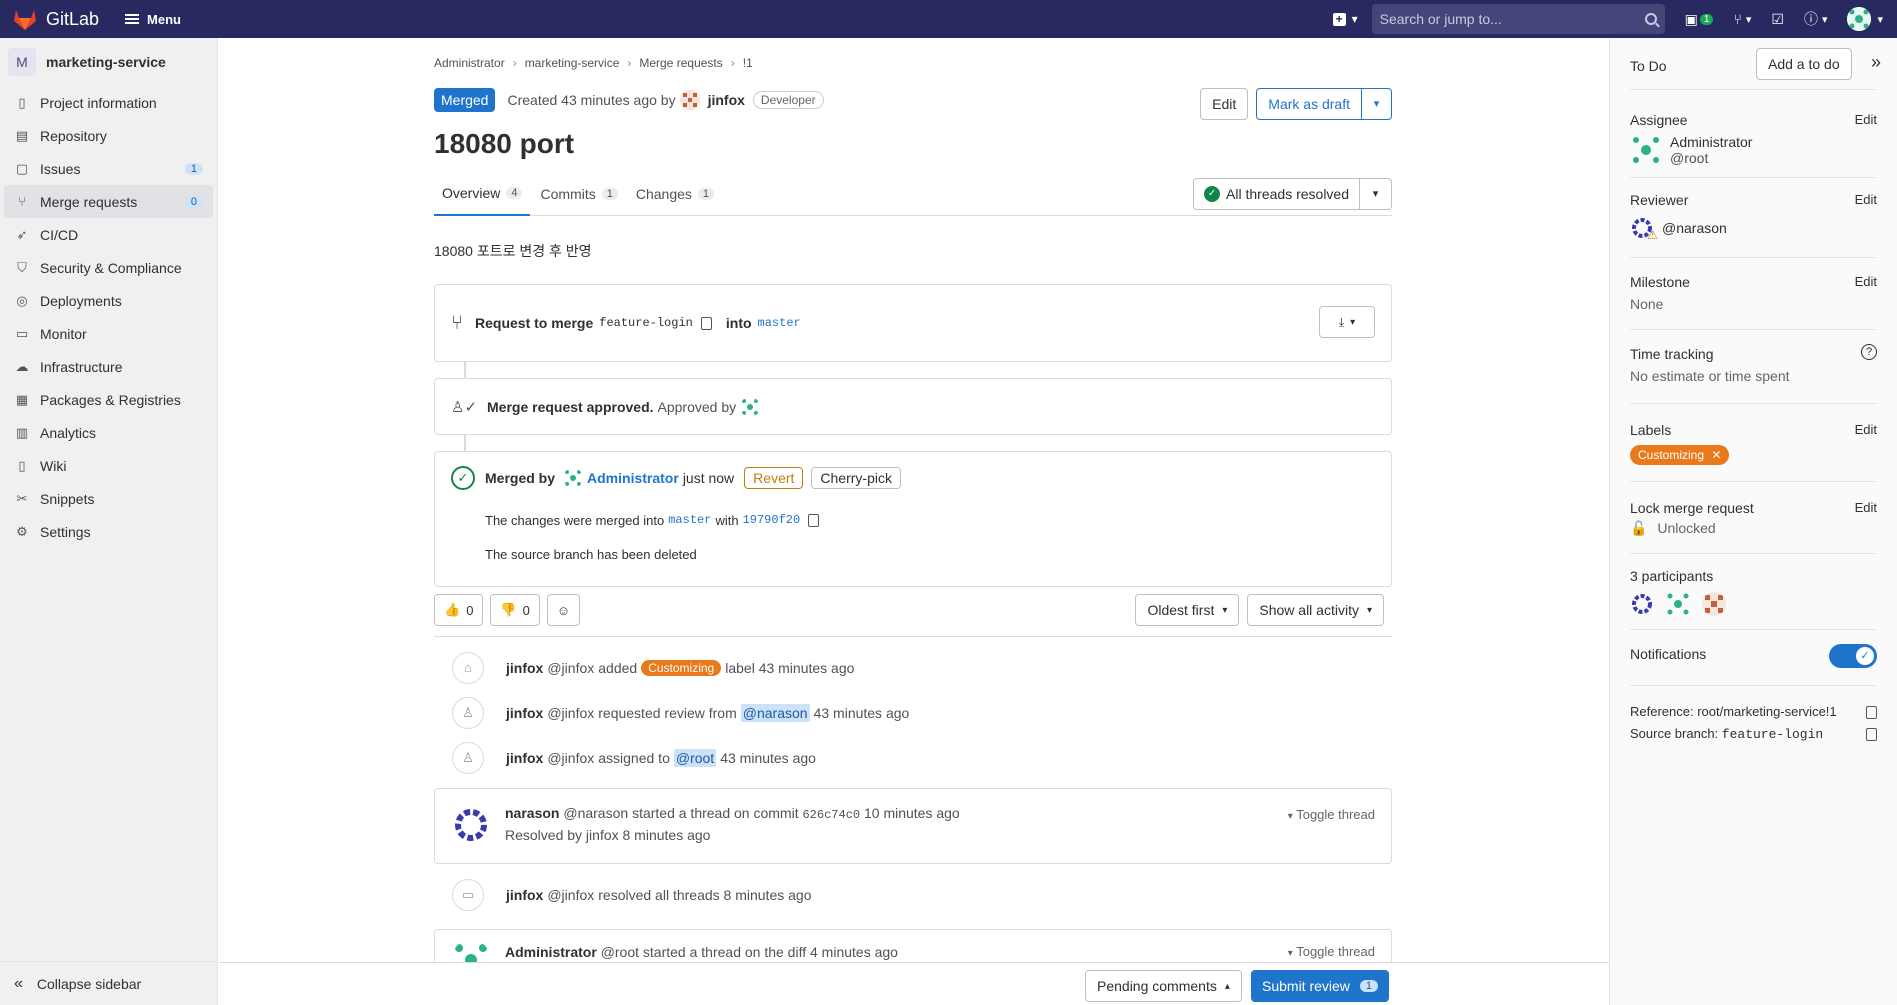 The width and height of the screenshot is (1897, 1005). I want to click on user-menu: ▾, so click(1865, 19).